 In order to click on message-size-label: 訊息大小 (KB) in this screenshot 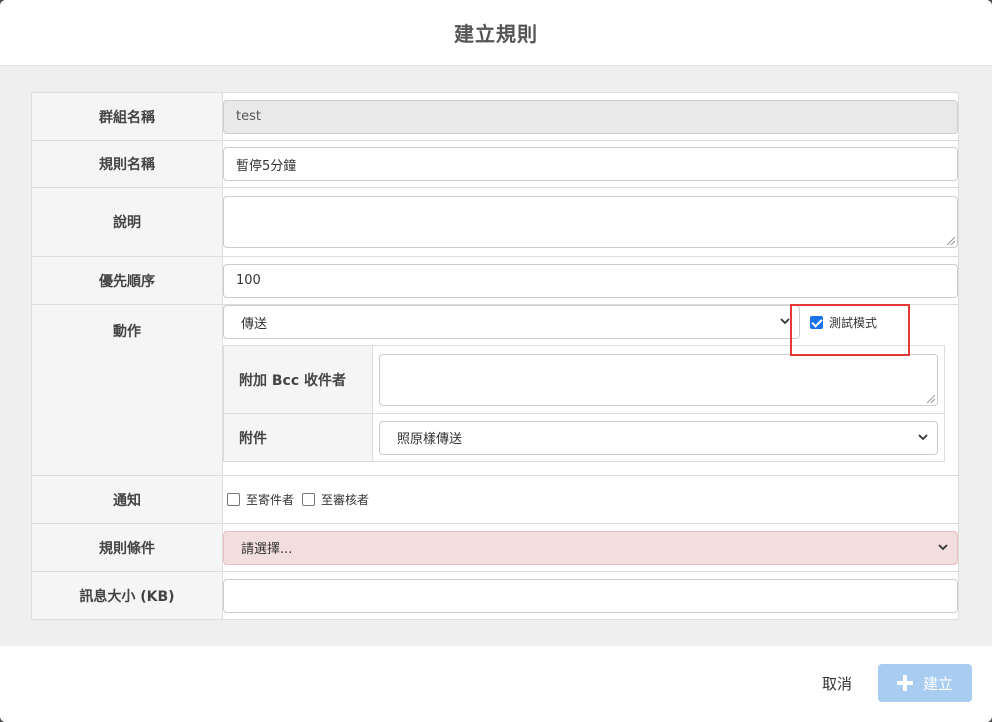, I will do `click(127, 595)`.